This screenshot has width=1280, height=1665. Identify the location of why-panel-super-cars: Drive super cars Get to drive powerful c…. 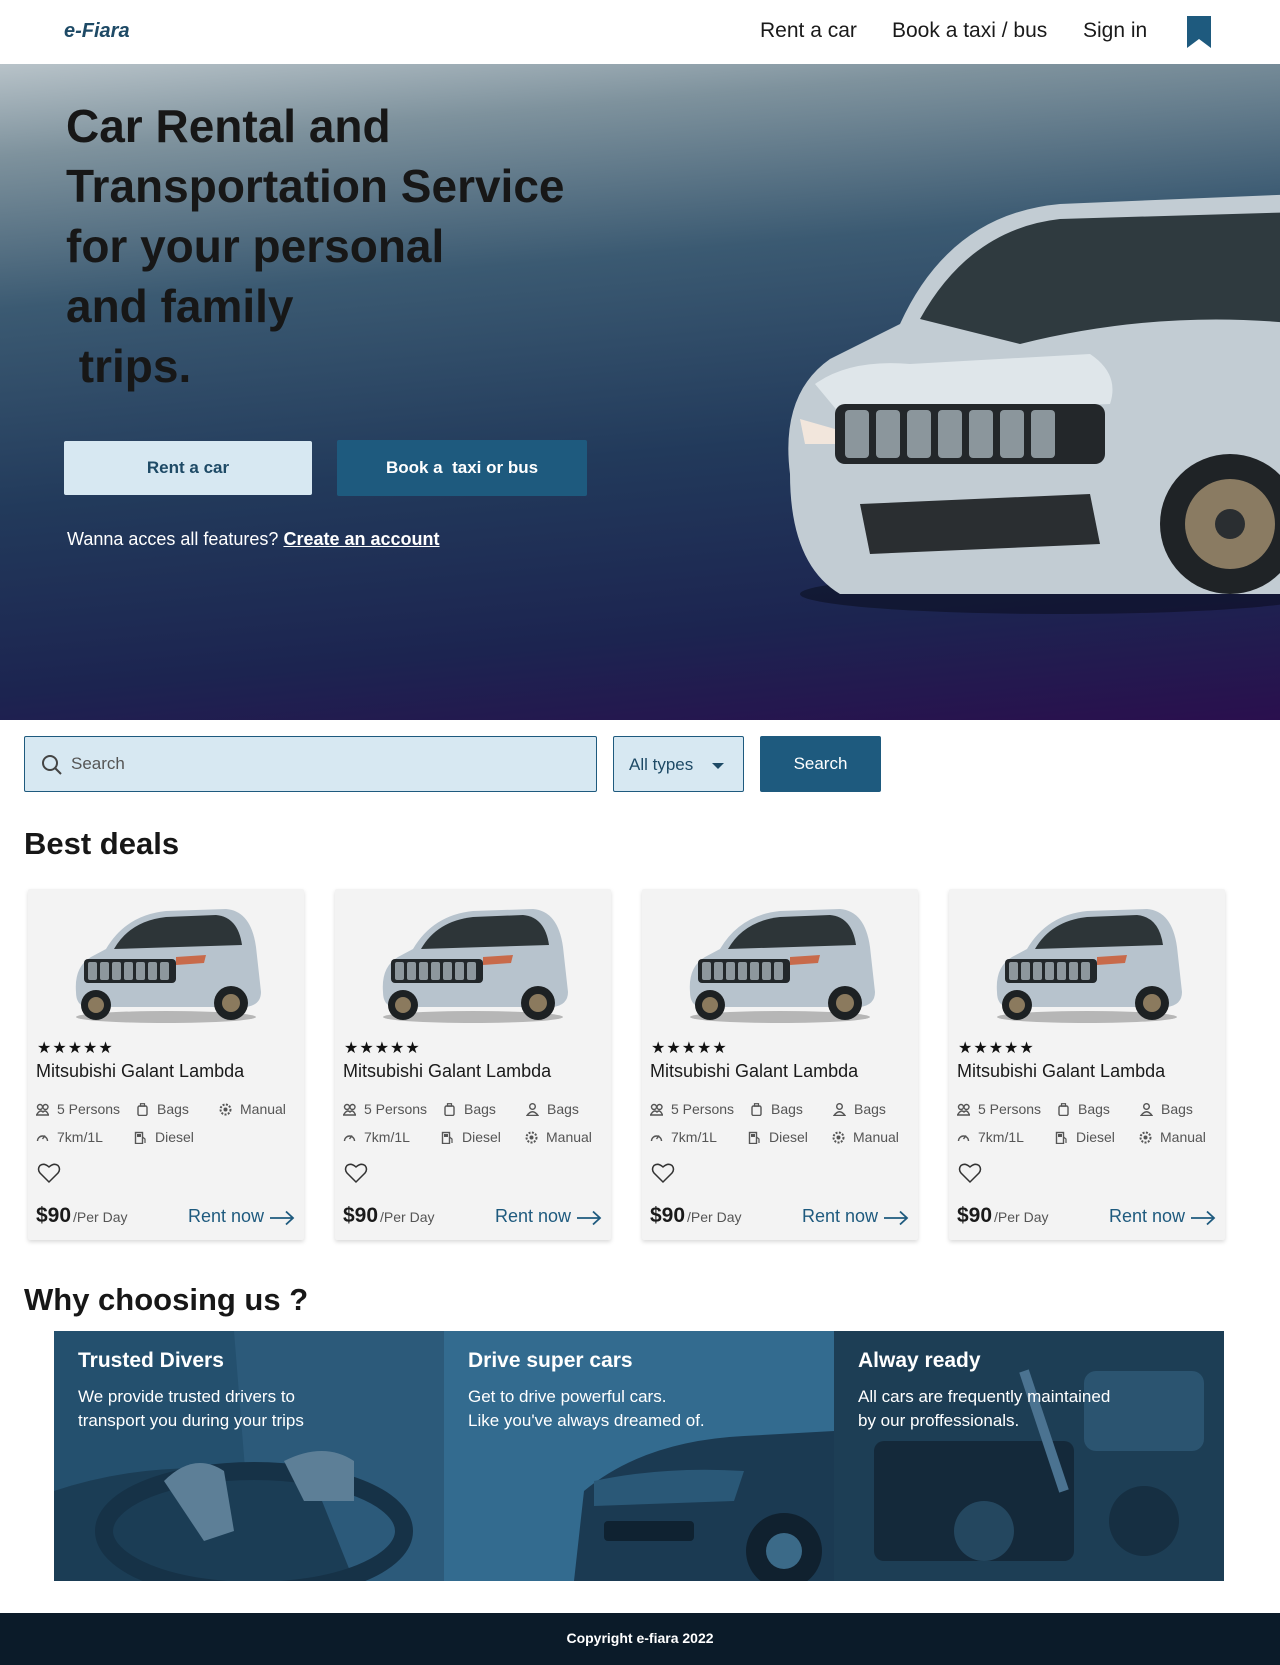
(639, 1456).